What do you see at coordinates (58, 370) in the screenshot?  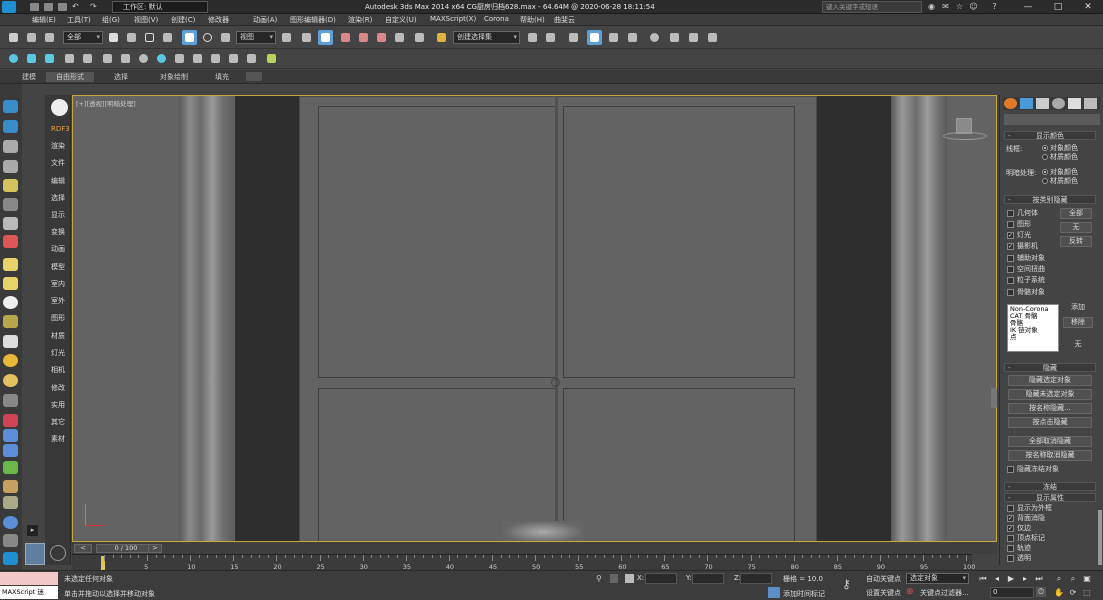 I see `panel-item-cameras: 相机` at bounding box center [58, 370].